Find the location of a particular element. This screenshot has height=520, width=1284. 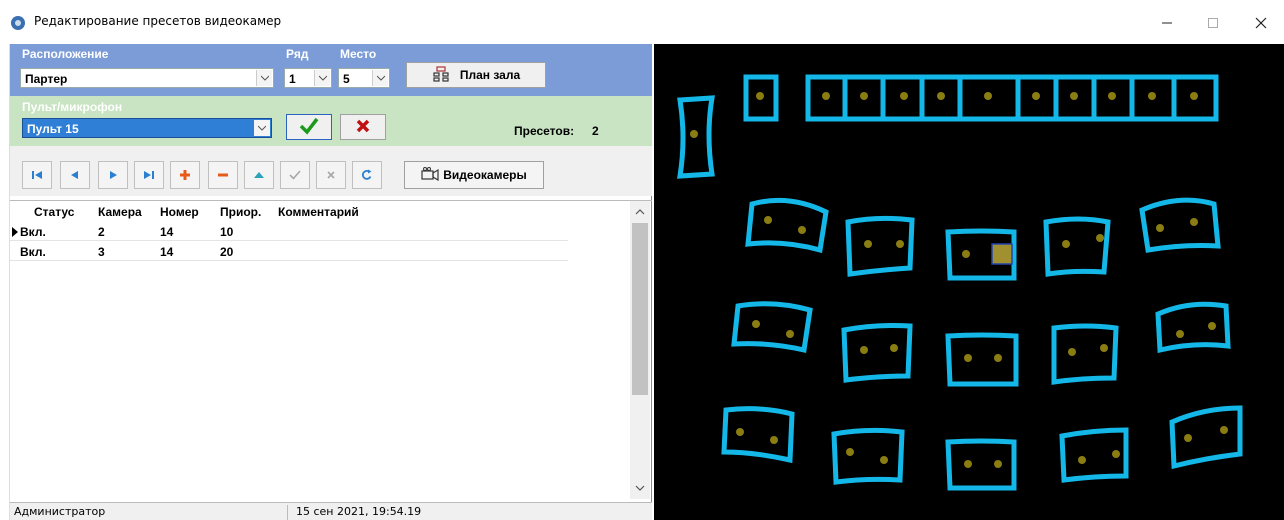

check-icon is located at coordinates (309, 127).